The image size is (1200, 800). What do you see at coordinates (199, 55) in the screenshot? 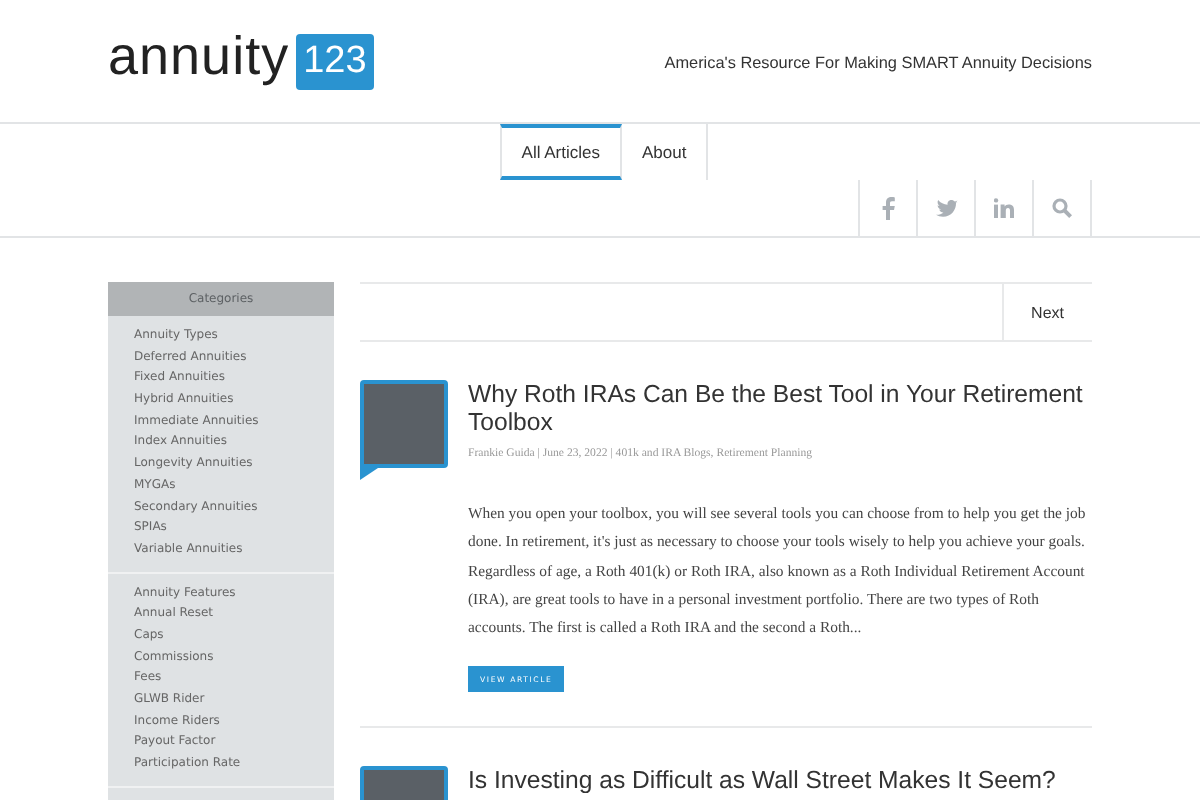
I see `logo-wordmark: annuity` at bounding box center [199, 55].